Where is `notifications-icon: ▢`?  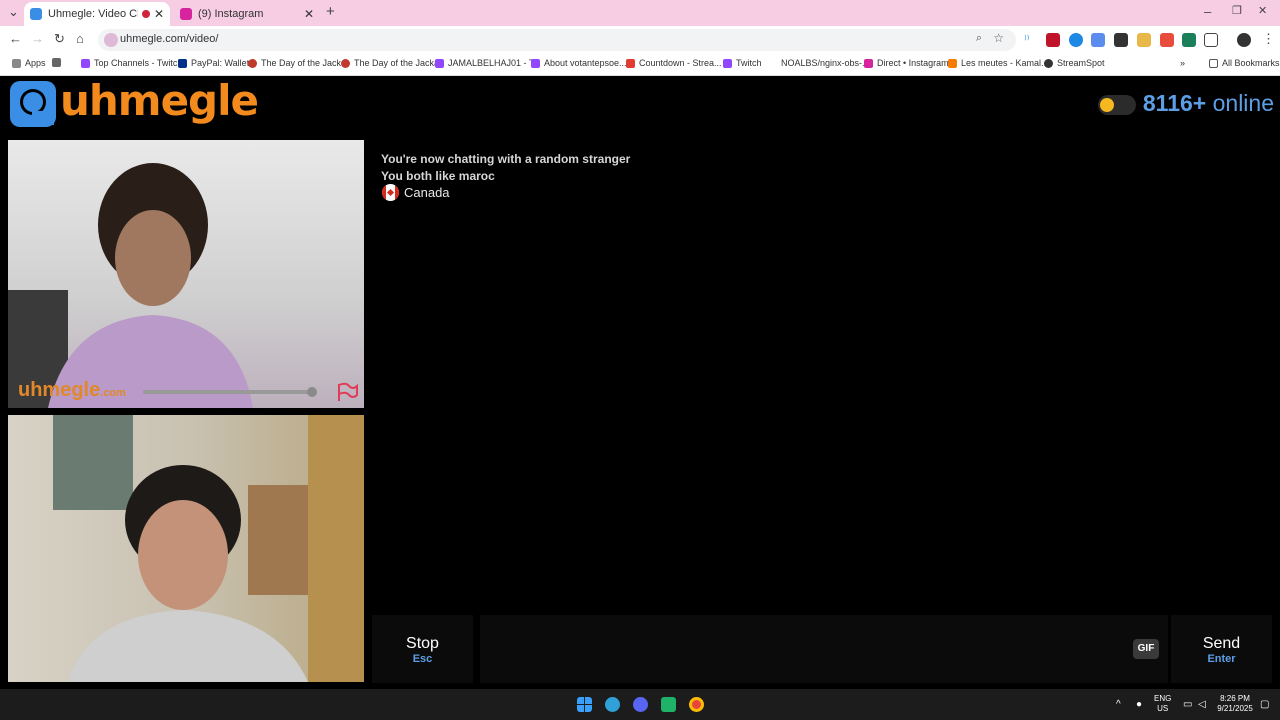
notifications-icon: ▢ is located at coordinates (1264, 704).